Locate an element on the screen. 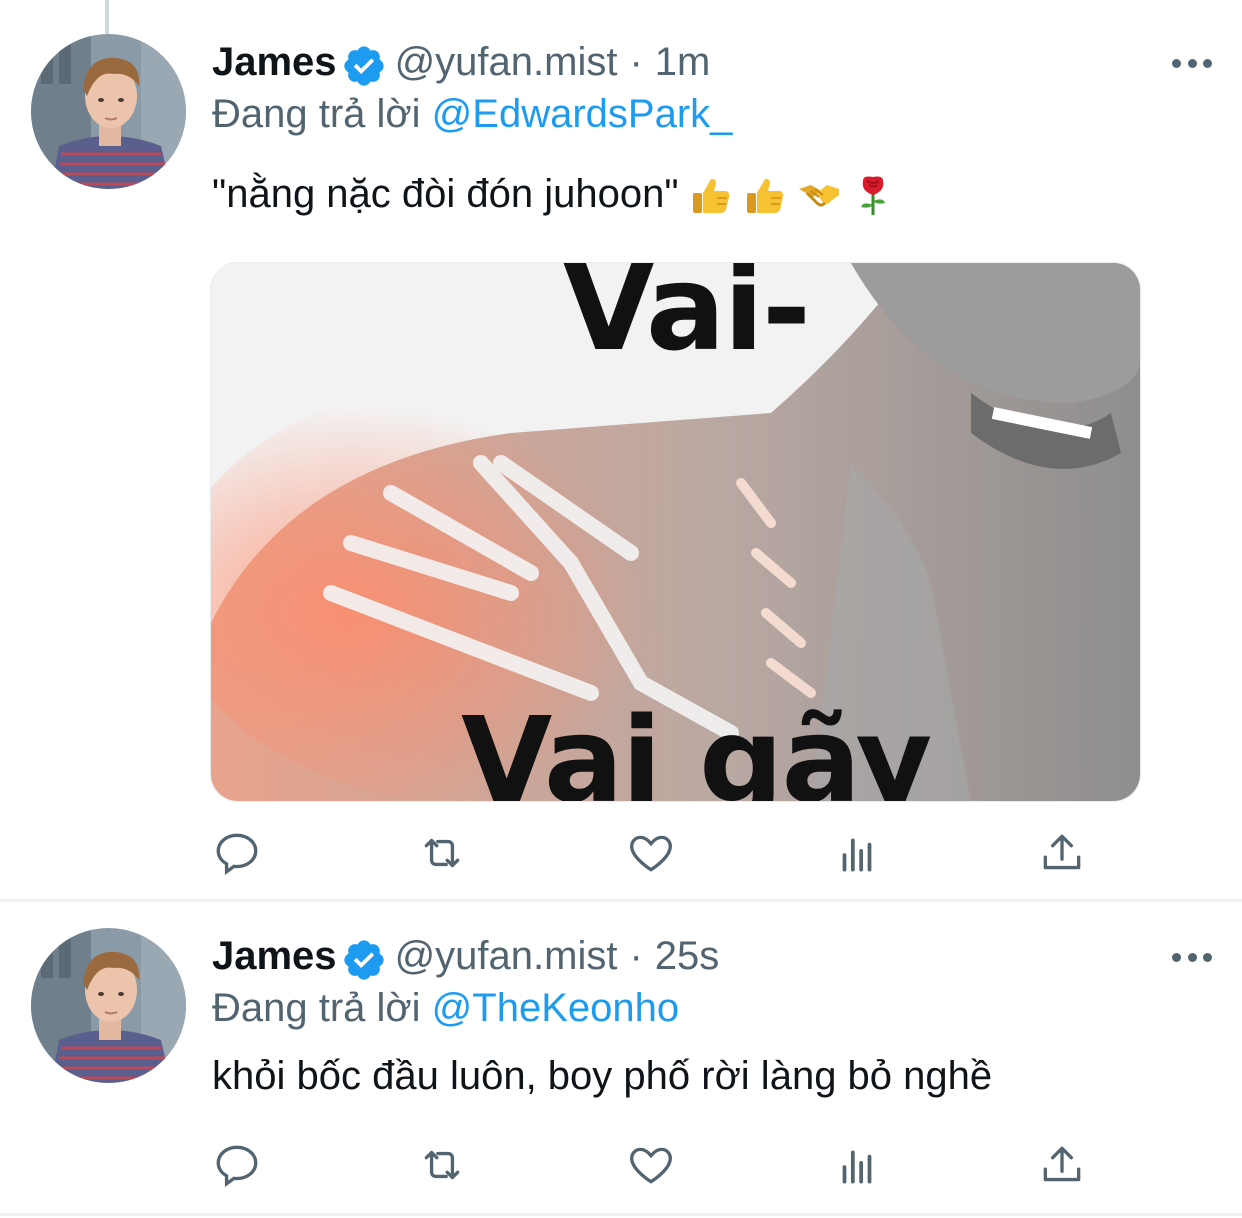 The height and width of the screenshot is (1218, 1242). tweet-text: "nằng nặc đòi đón juhoon" is located at coordinates (553, 194).